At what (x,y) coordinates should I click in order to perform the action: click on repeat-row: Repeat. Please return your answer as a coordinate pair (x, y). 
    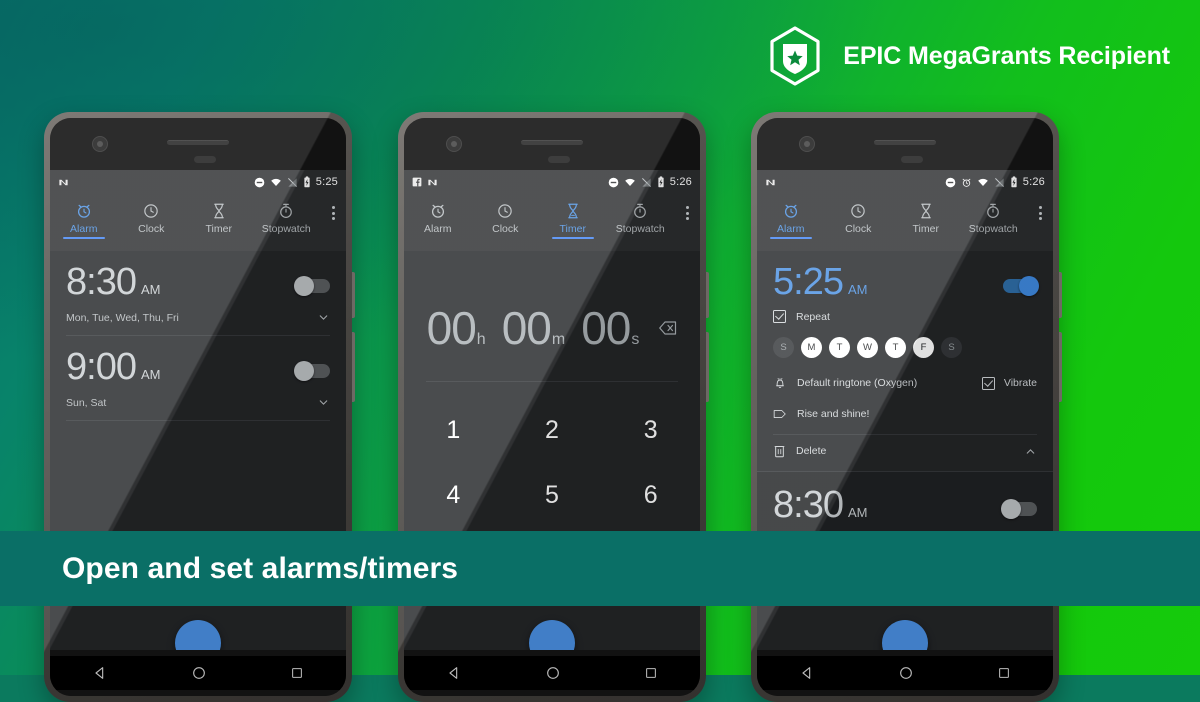
    Looking at the image, I should click on (905, 316).